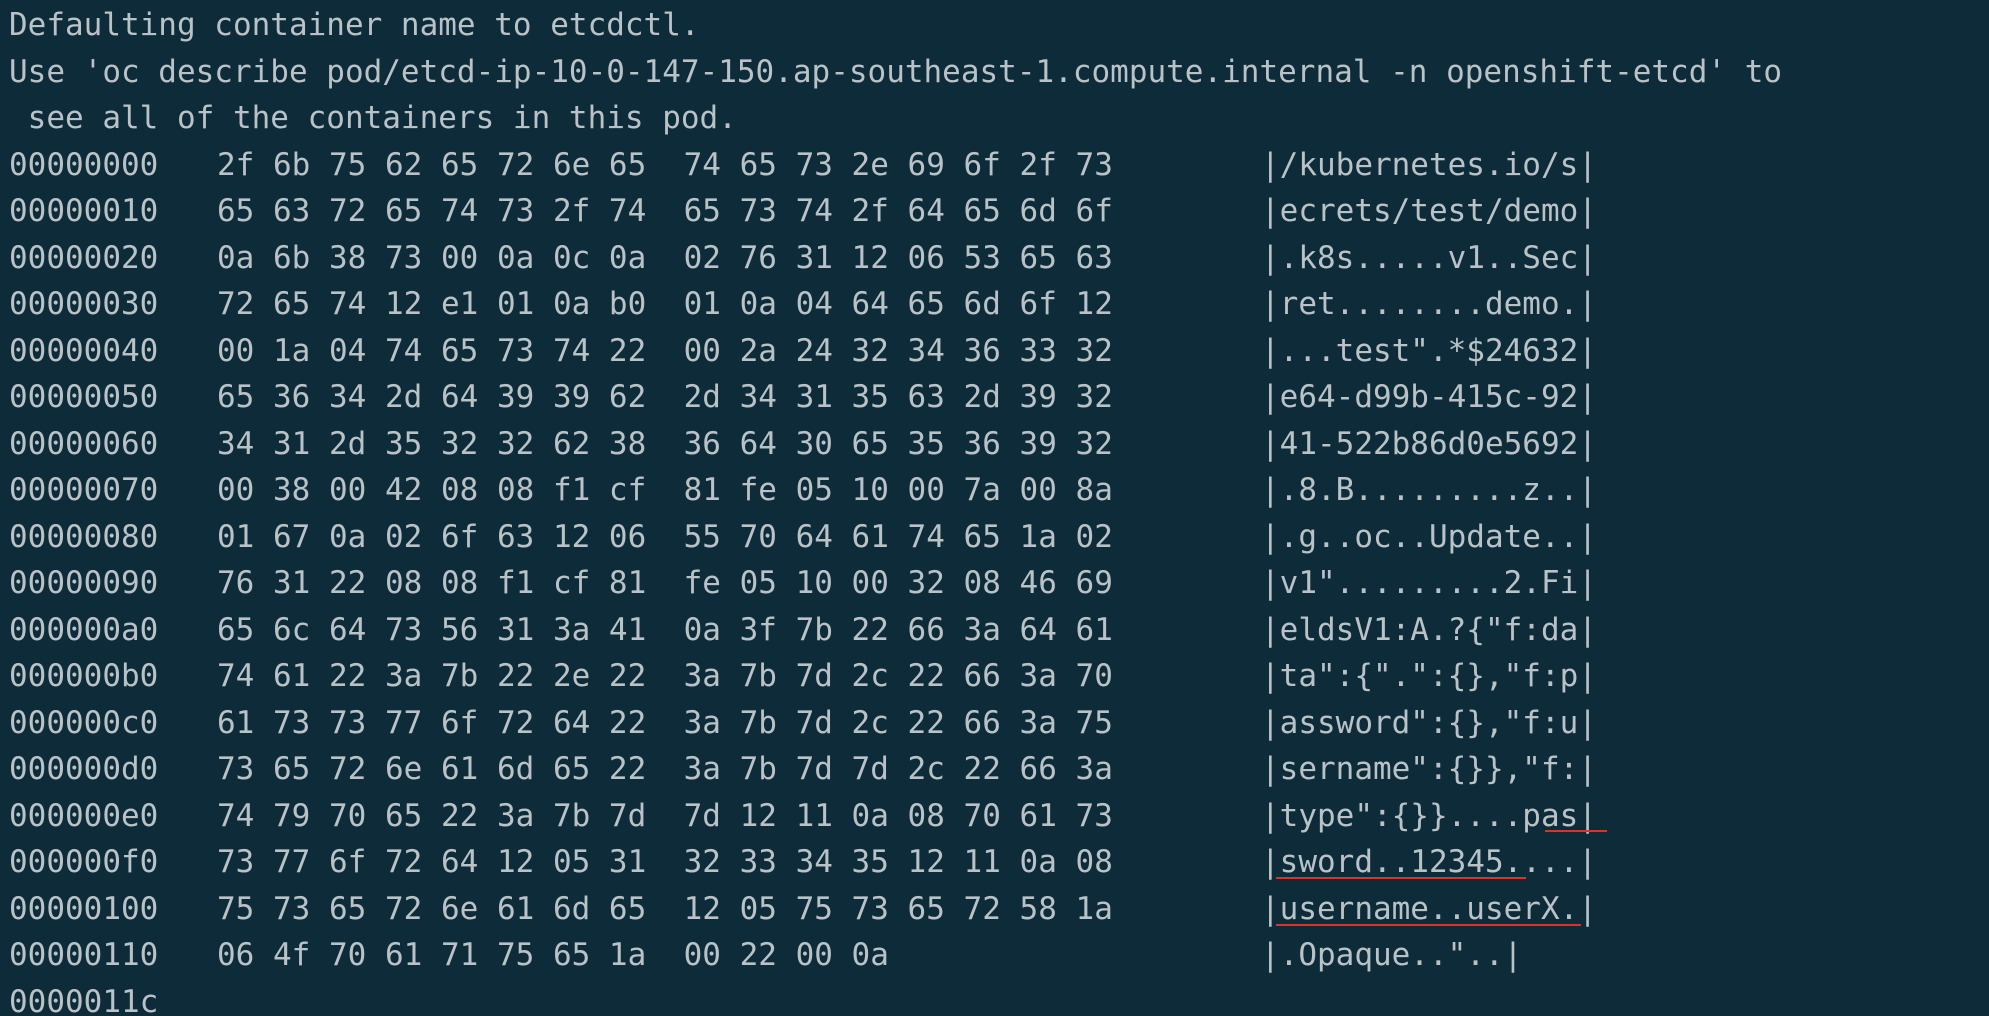  I want to click on row-offset: 00000000, so click(84, 164).